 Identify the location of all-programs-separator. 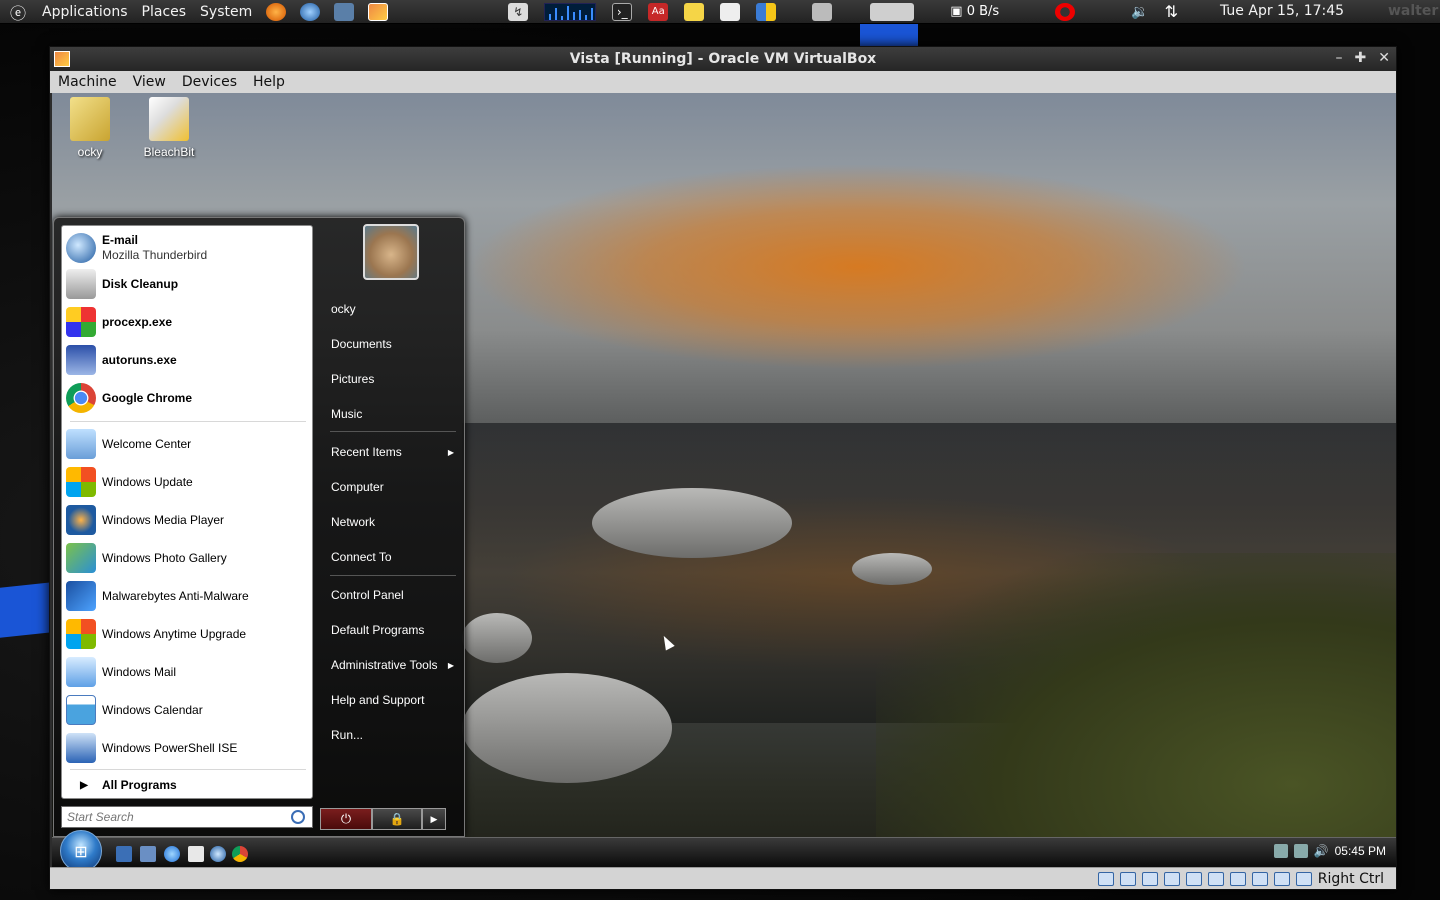
(188, 769).